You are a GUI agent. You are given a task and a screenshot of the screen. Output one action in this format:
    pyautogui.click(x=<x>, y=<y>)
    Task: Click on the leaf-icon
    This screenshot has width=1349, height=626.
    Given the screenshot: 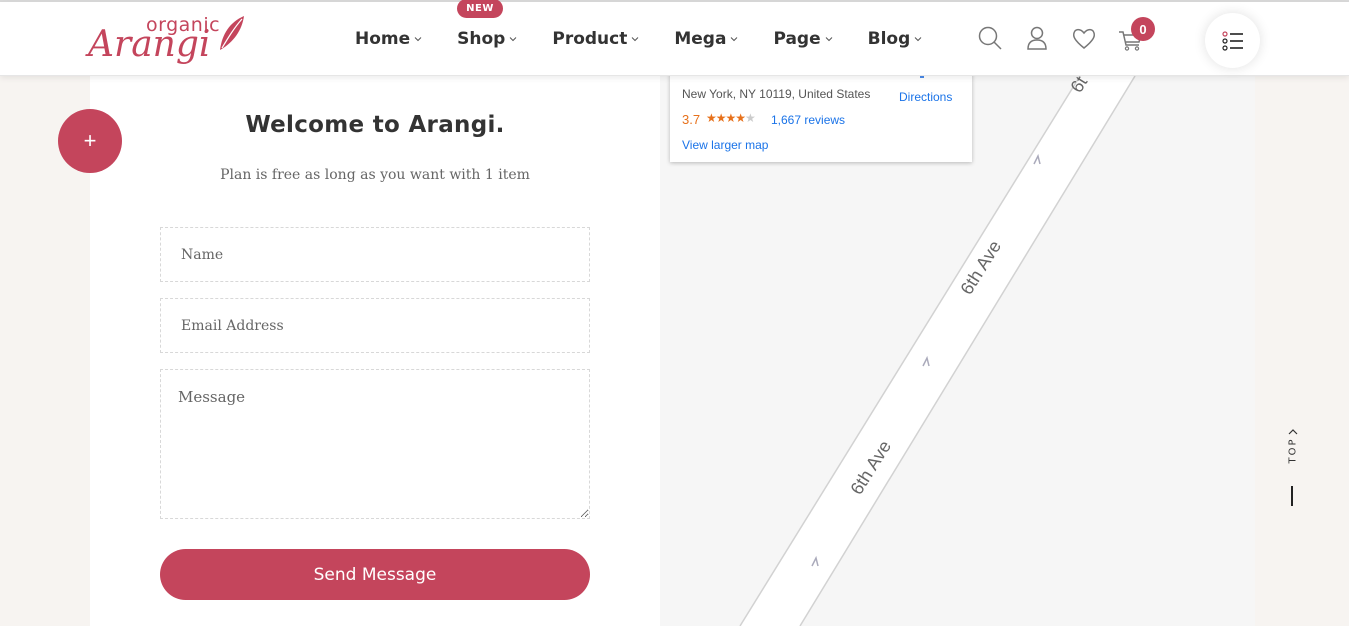 What is the action you would take?
    pyautogui.click(x=232, y=33)
    